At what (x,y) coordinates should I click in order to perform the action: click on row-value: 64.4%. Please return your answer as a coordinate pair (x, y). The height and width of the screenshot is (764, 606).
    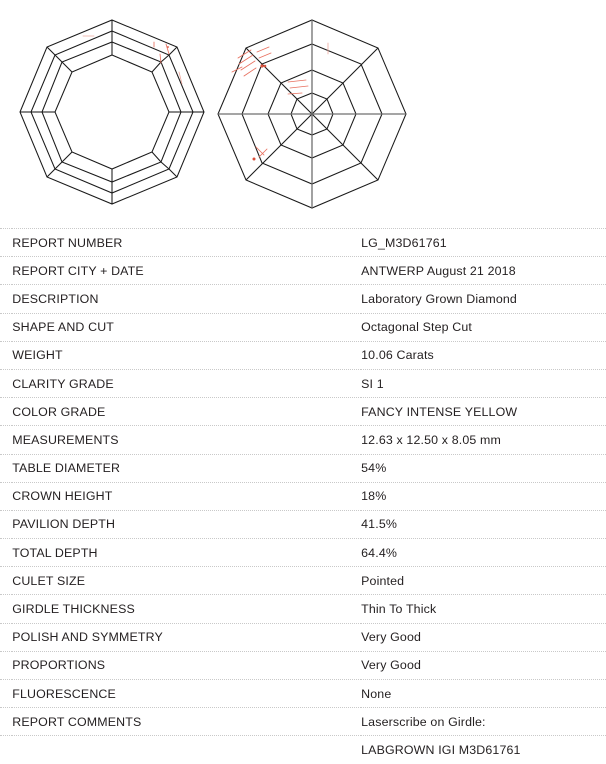
    Looking at the image, I should click on (379, 552).